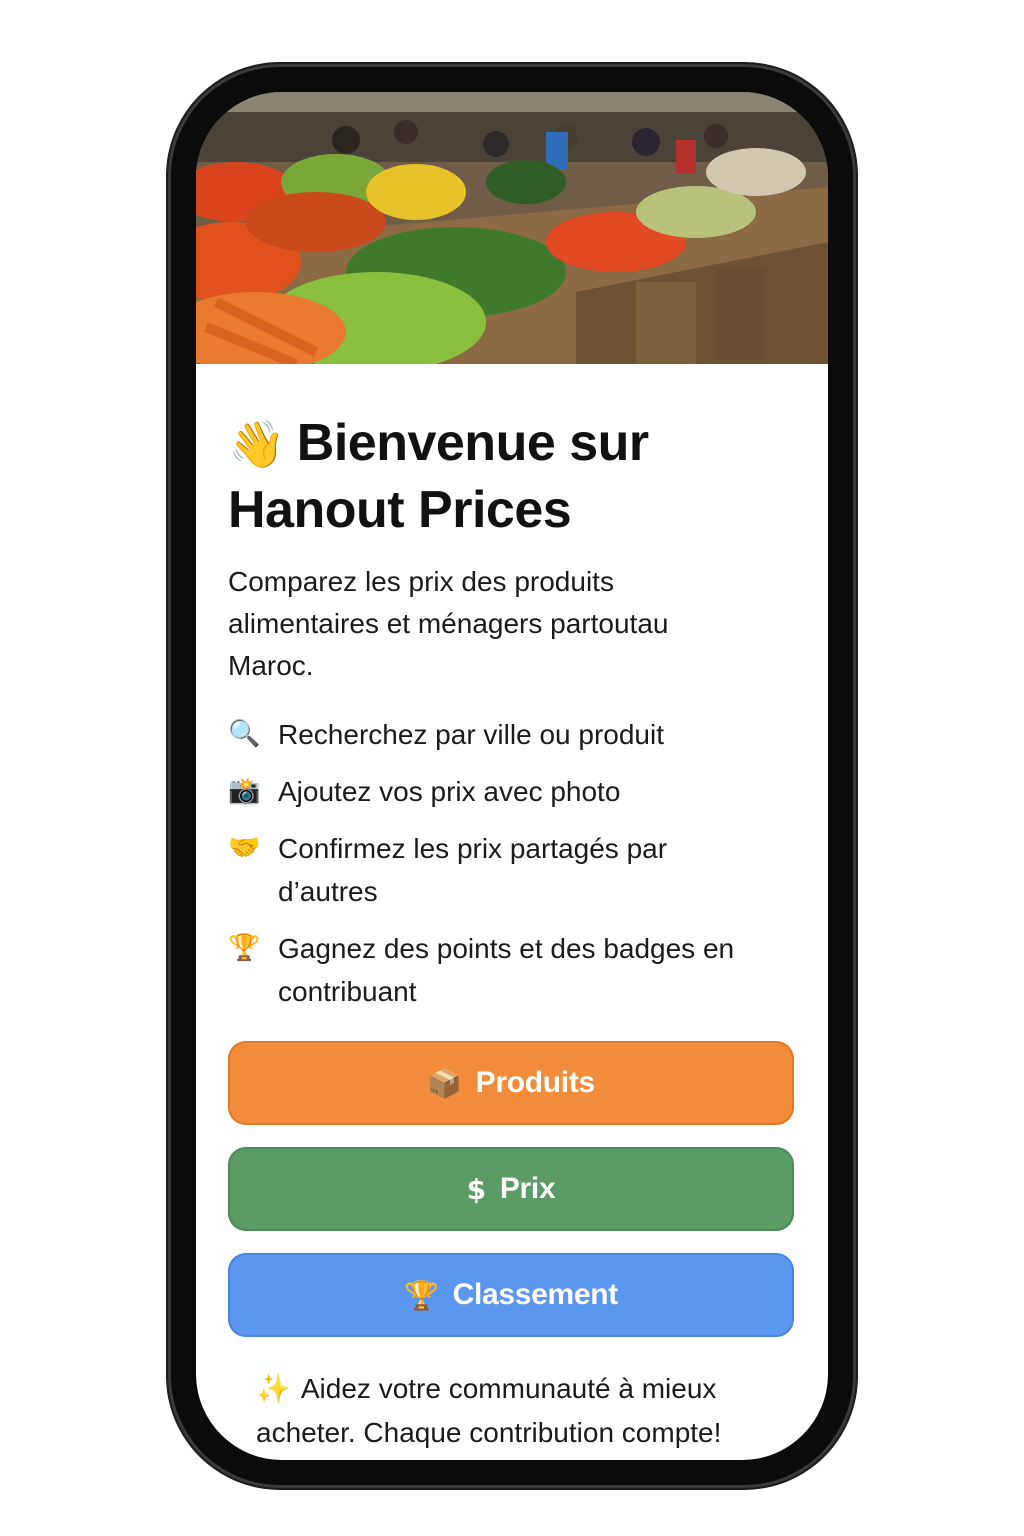 This screenshot has height=1536, width=1024. Describe the element at coordinates (256, 444) in the screenshot. I see `waving-hand-icon: 👋` at that location.